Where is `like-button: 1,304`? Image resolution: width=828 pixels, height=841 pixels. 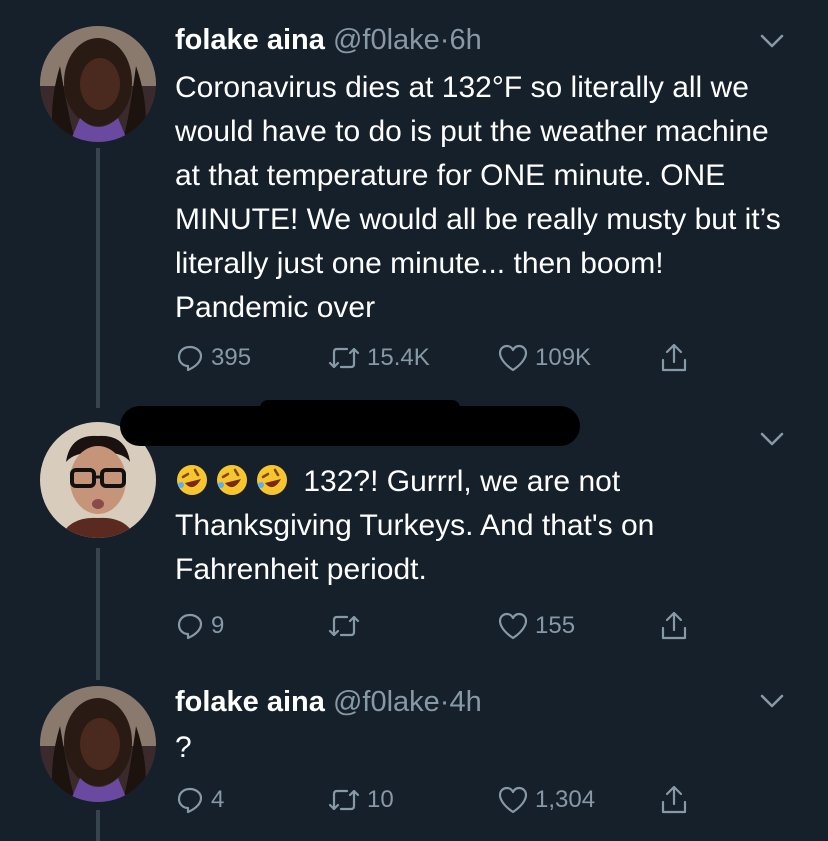
like-button: 1,304 is located at coordinates (546, 800).